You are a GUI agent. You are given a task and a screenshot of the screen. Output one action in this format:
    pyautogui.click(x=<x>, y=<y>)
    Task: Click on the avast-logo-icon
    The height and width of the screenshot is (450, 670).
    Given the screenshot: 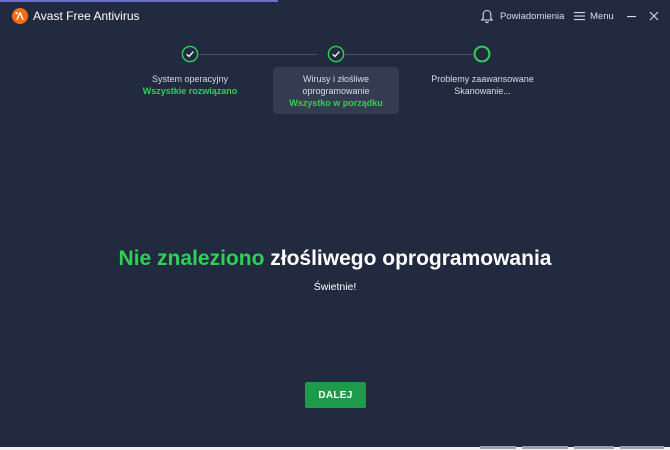 What is the action you would take?
    pyautogui.click(x=20, y=16)
    